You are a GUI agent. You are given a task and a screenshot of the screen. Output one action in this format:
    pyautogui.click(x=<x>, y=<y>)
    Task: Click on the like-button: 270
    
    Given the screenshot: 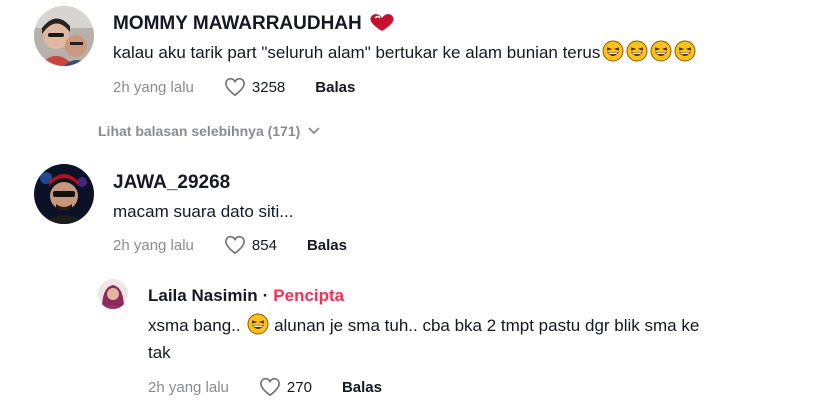 What is the action you would take?
    pyautogui.click(x=285, y=387)
    